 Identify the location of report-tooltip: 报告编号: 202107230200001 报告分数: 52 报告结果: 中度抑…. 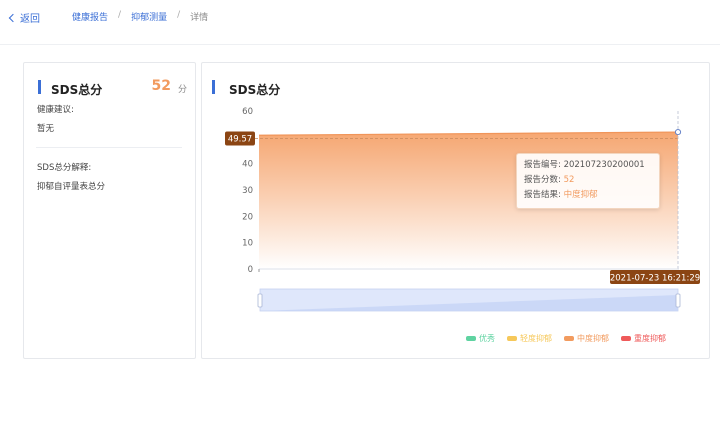
(588, 181).